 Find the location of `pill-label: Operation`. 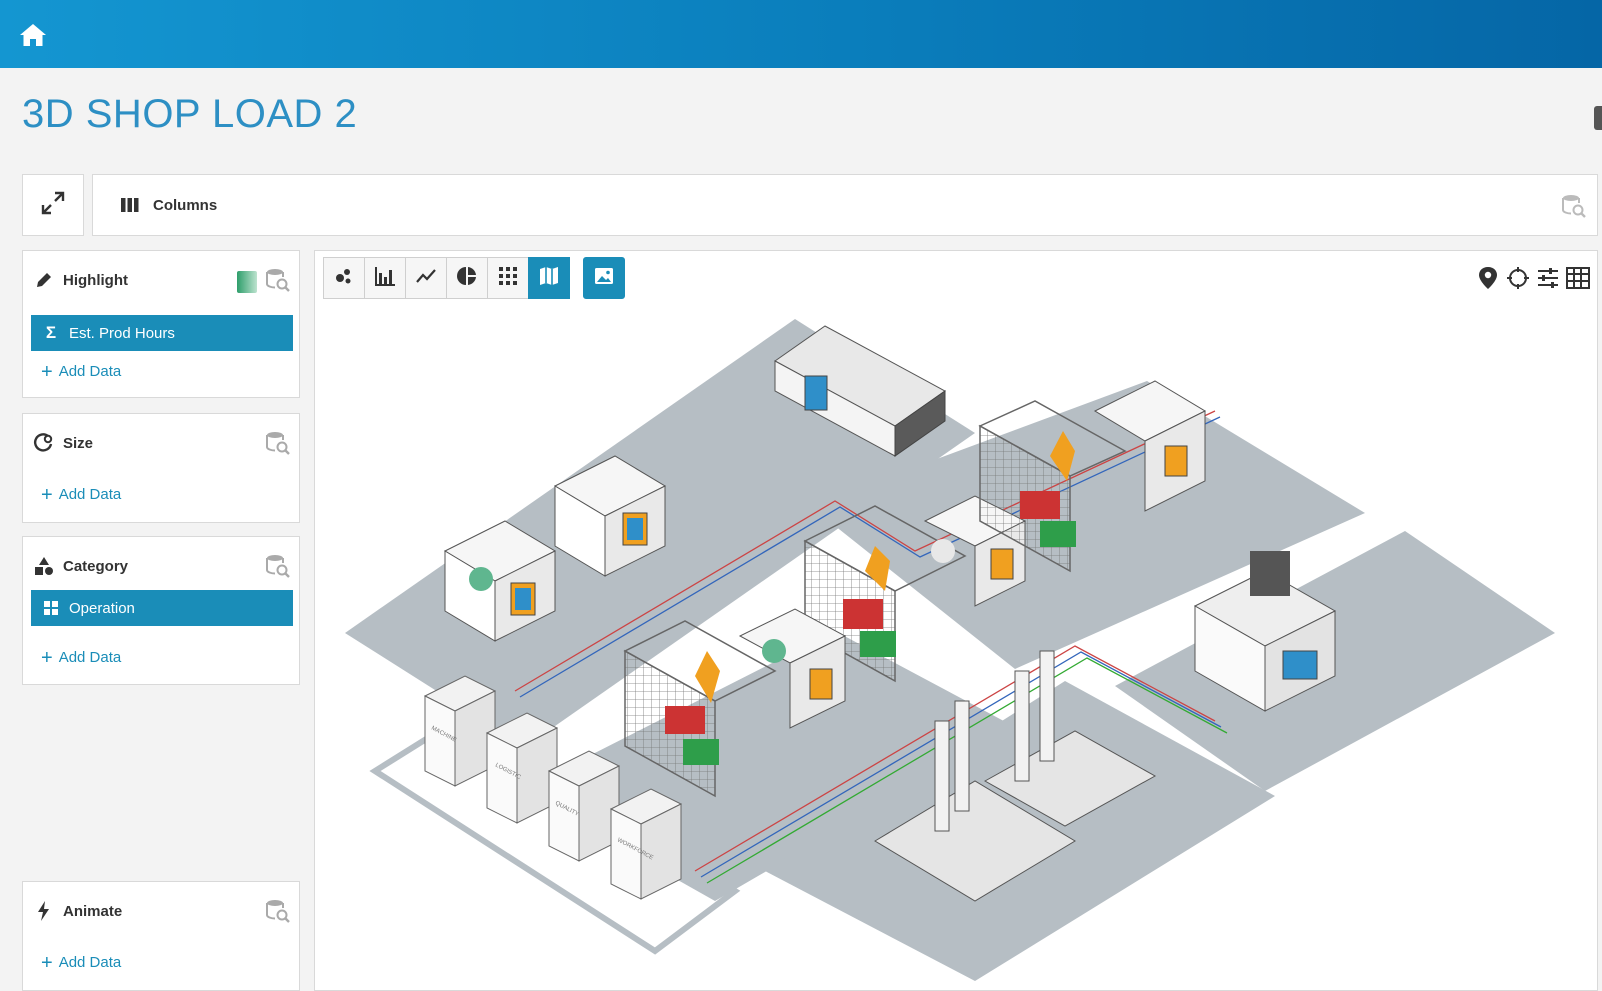

pill-label: Operation is located at coordinates (102, 608).